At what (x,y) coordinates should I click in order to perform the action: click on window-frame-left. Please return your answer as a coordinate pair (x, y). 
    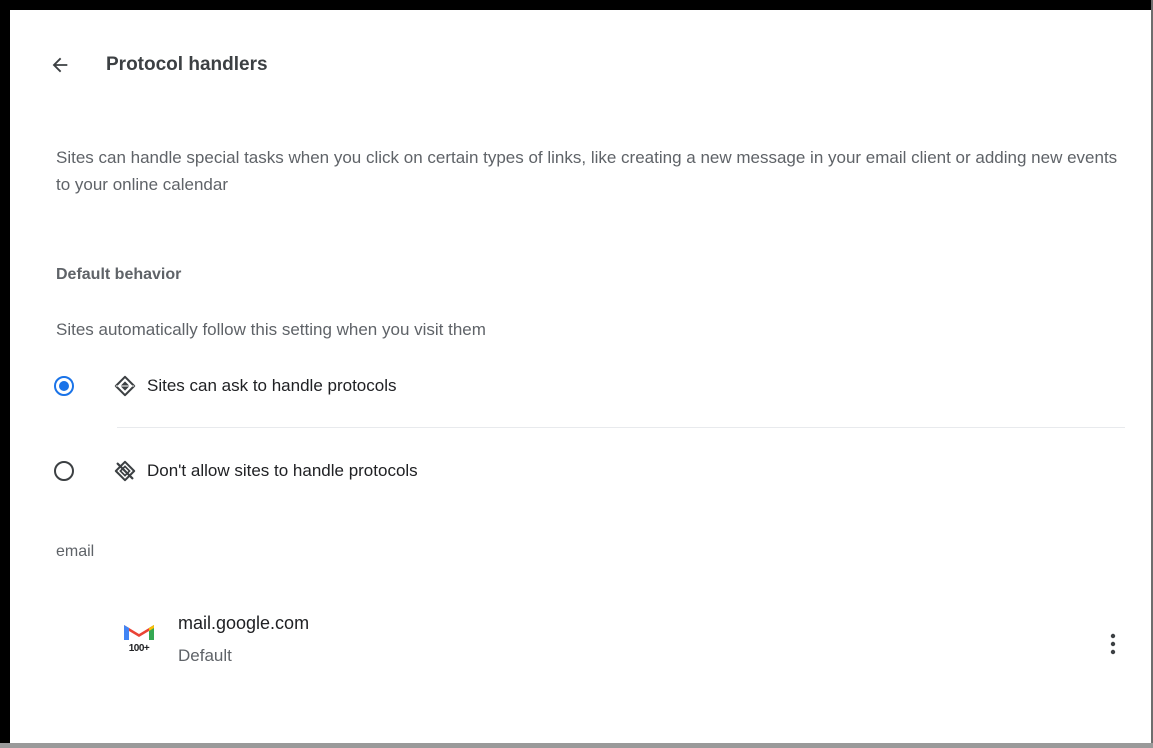
    Looking at the image, I should click on (5, 374).